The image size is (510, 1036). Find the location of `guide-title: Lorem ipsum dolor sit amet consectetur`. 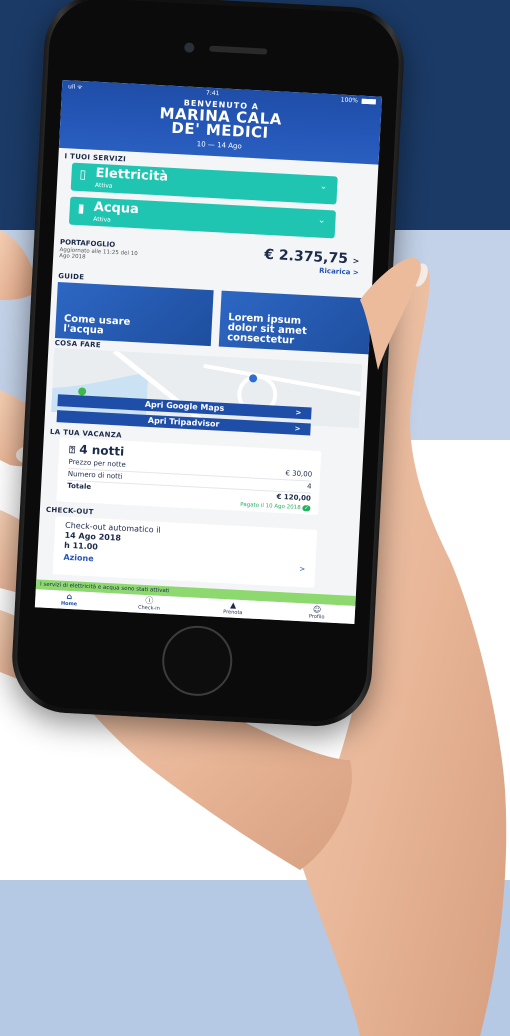

guide-title: Lorem ipsum dolor sit amet consectetur is located at coordinates (267, 329).